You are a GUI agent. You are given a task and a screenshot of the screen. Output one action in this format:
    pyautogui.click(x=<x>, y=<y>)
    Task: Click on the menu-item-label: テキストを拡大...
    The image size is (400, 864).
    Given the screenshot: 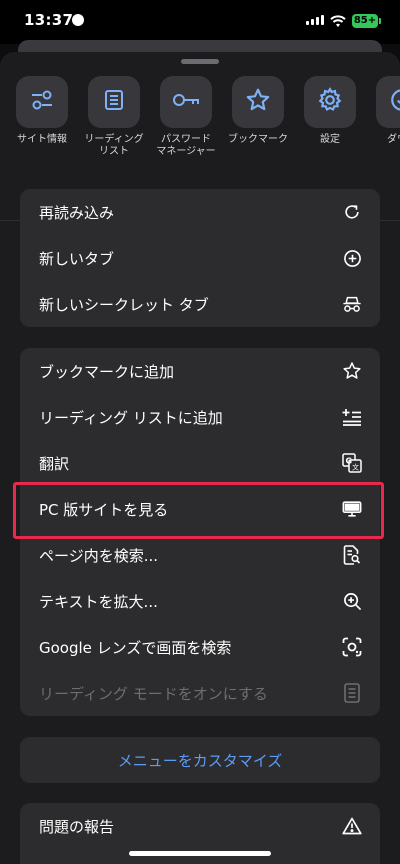 What is the action you would take?
    pyautogui.click(x=98, y=601)
    